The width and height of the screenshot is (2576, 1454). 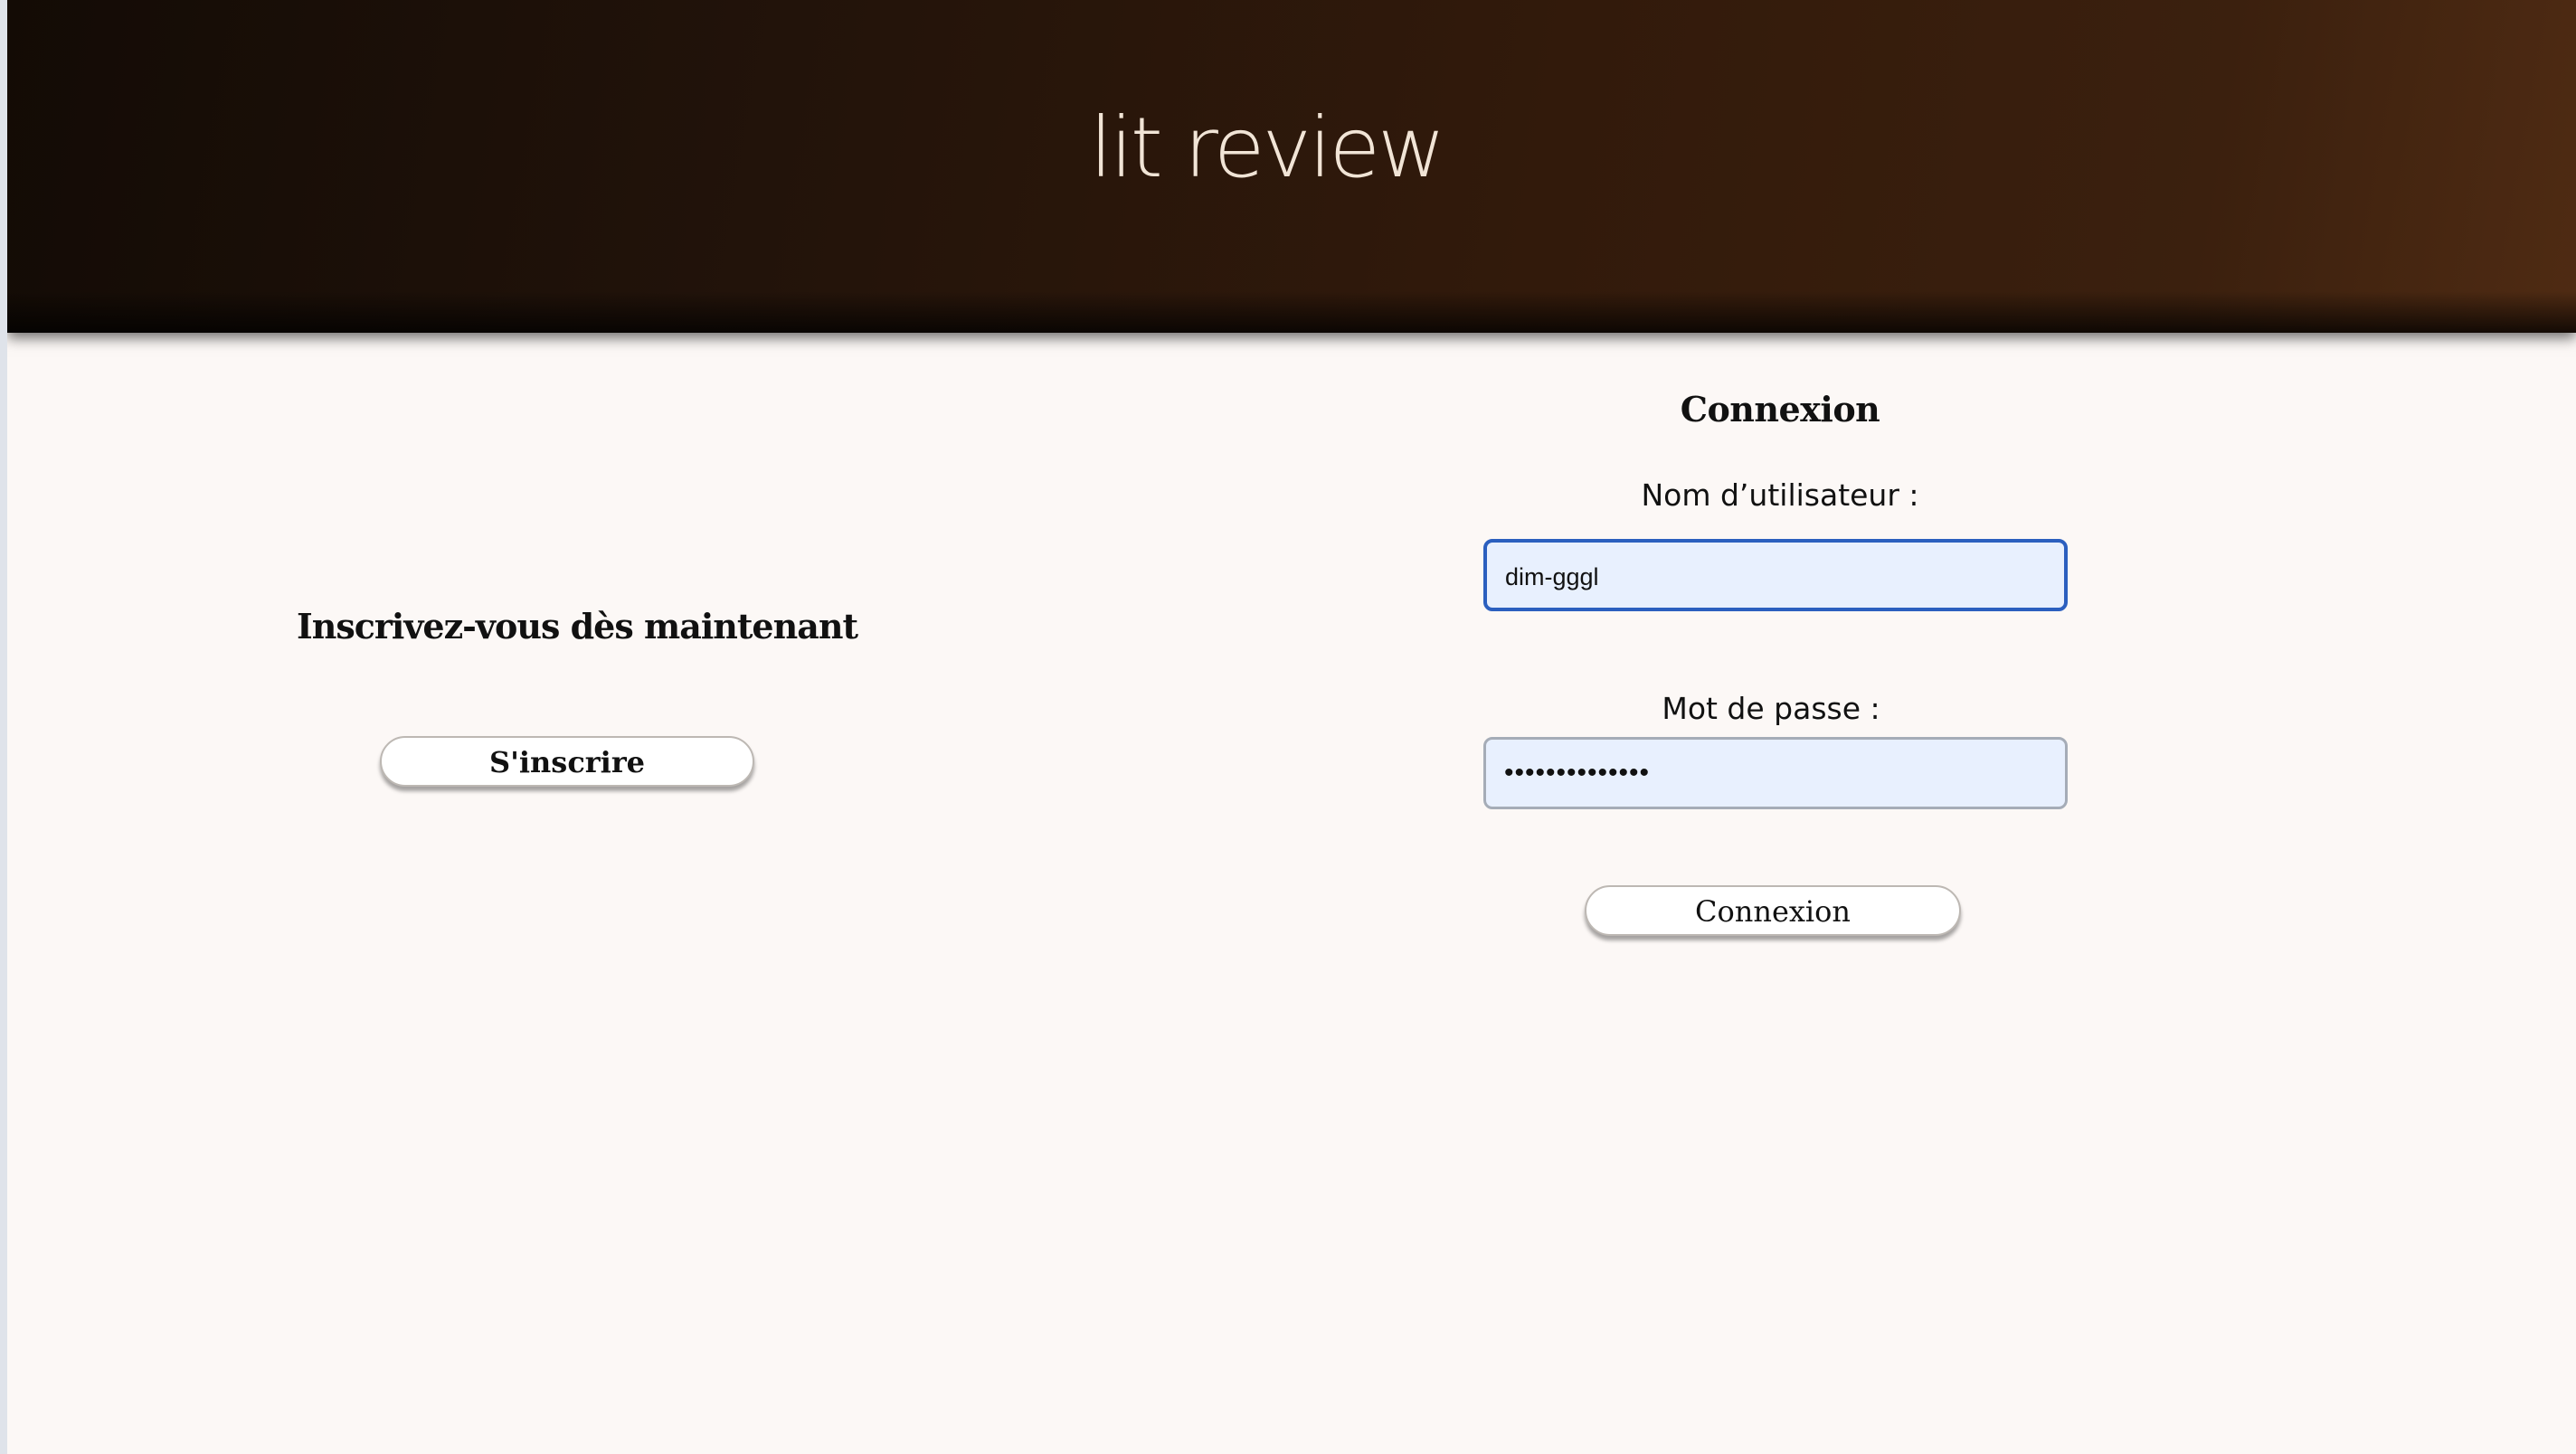 I want to click on signup-heading: Inscrivez-vous dès maintenant, so click(x=577, y=626).